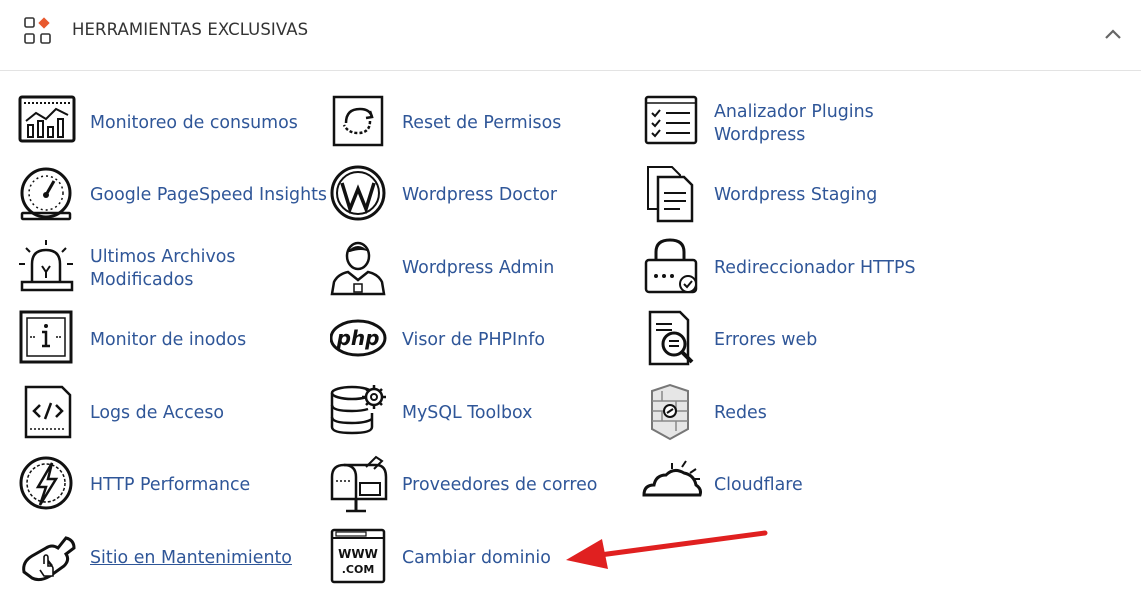 The height and width of the screenshot is (598, 1141). I want to click on tool-redes: Redes, so click(787, 415).